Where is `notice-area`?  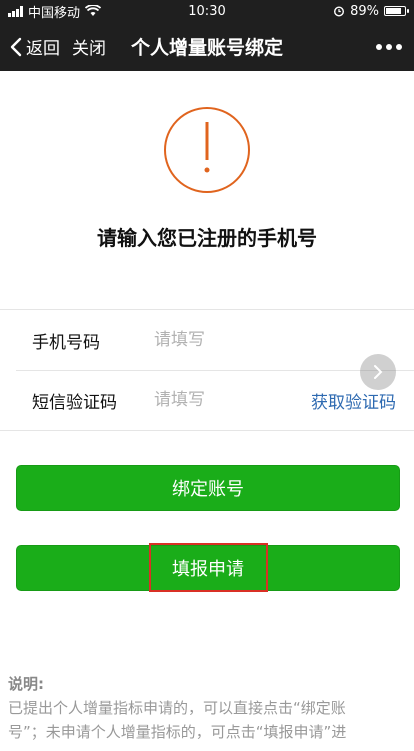 notice-area is located at coordinates (207, 150).